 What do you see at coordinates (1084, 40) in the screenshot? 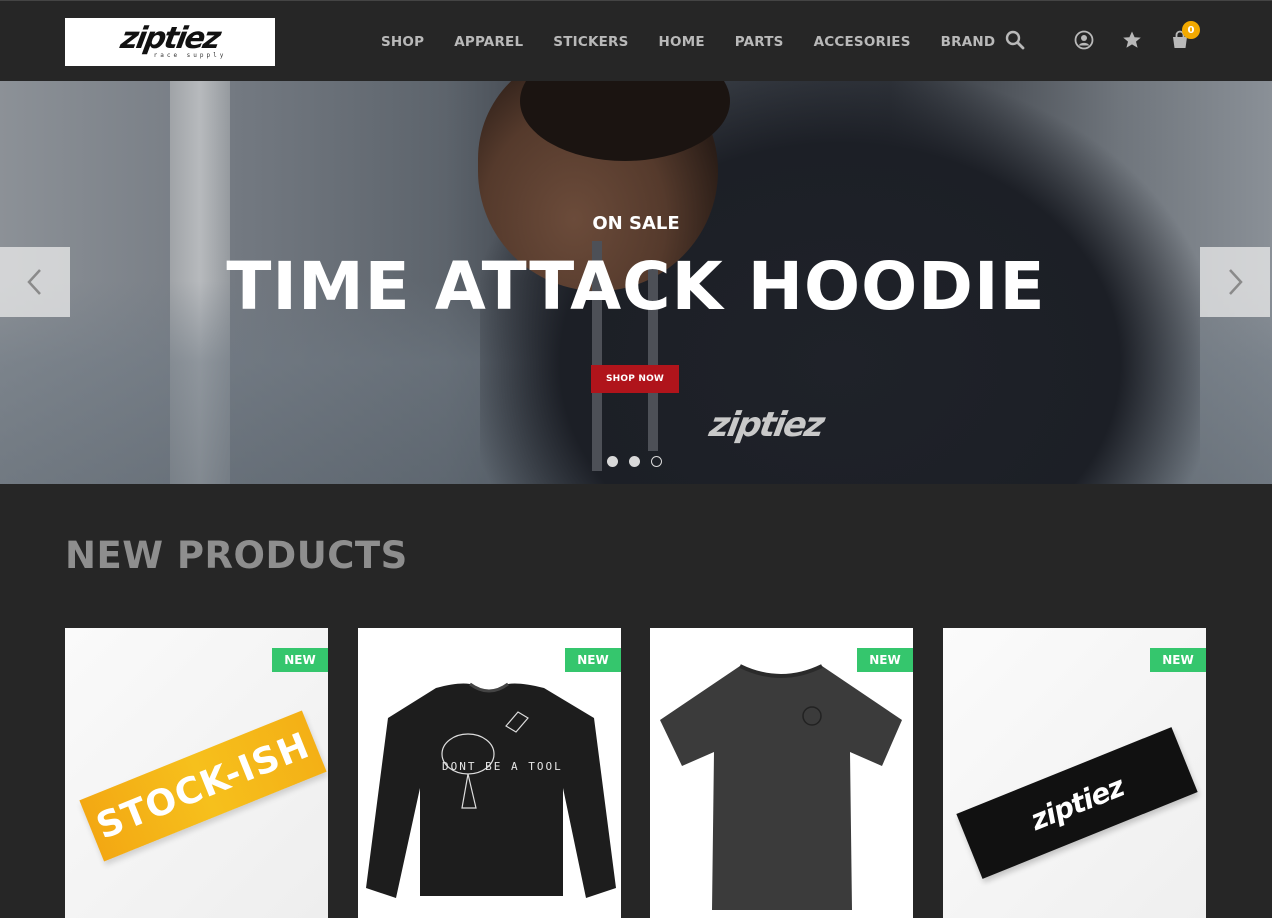
I see `user-icon` at bounding box center [1084, 40].